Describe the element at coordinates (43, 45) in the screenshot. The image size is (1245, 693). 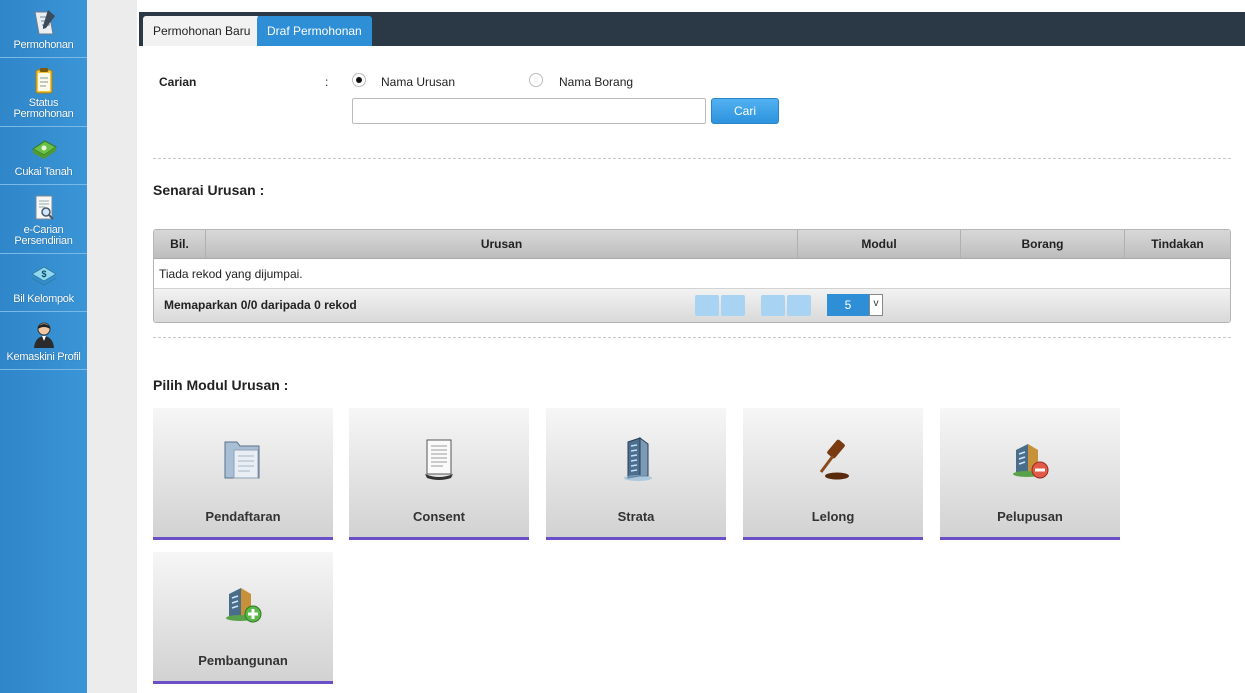
I see `sidebar-item-label: Permohonan` at that location.